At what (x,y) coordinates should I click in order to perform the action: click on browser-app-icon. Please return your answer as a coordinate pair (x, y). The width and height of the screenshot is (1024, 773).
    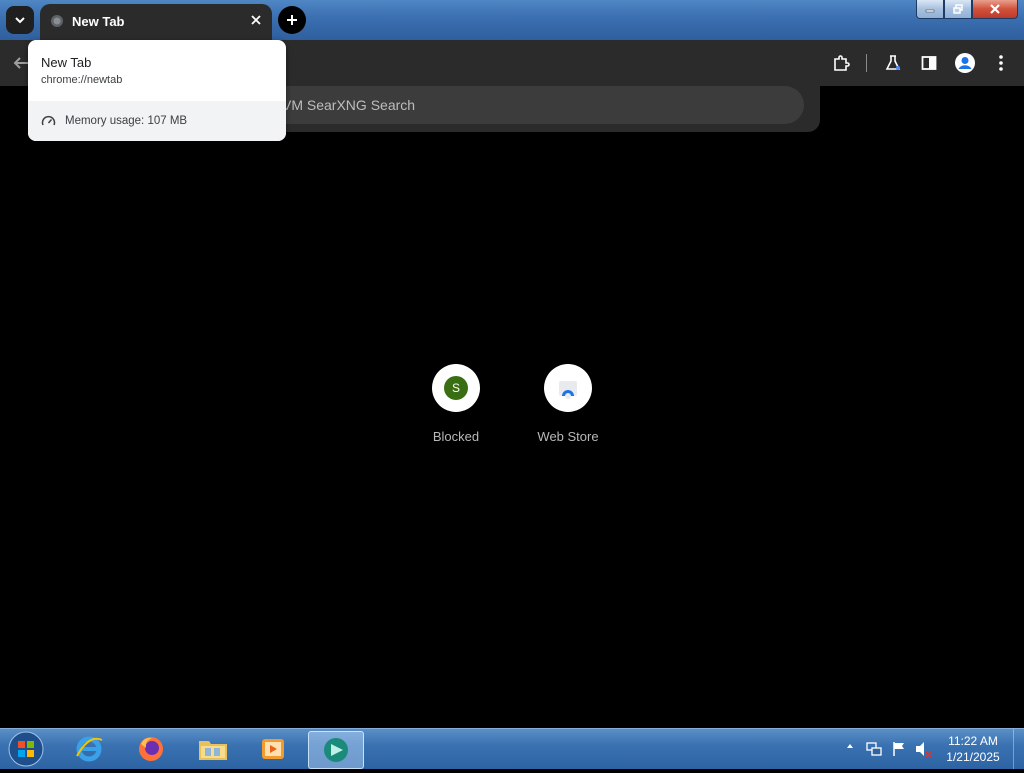
    Looking at the image, I should click on (336, 750).